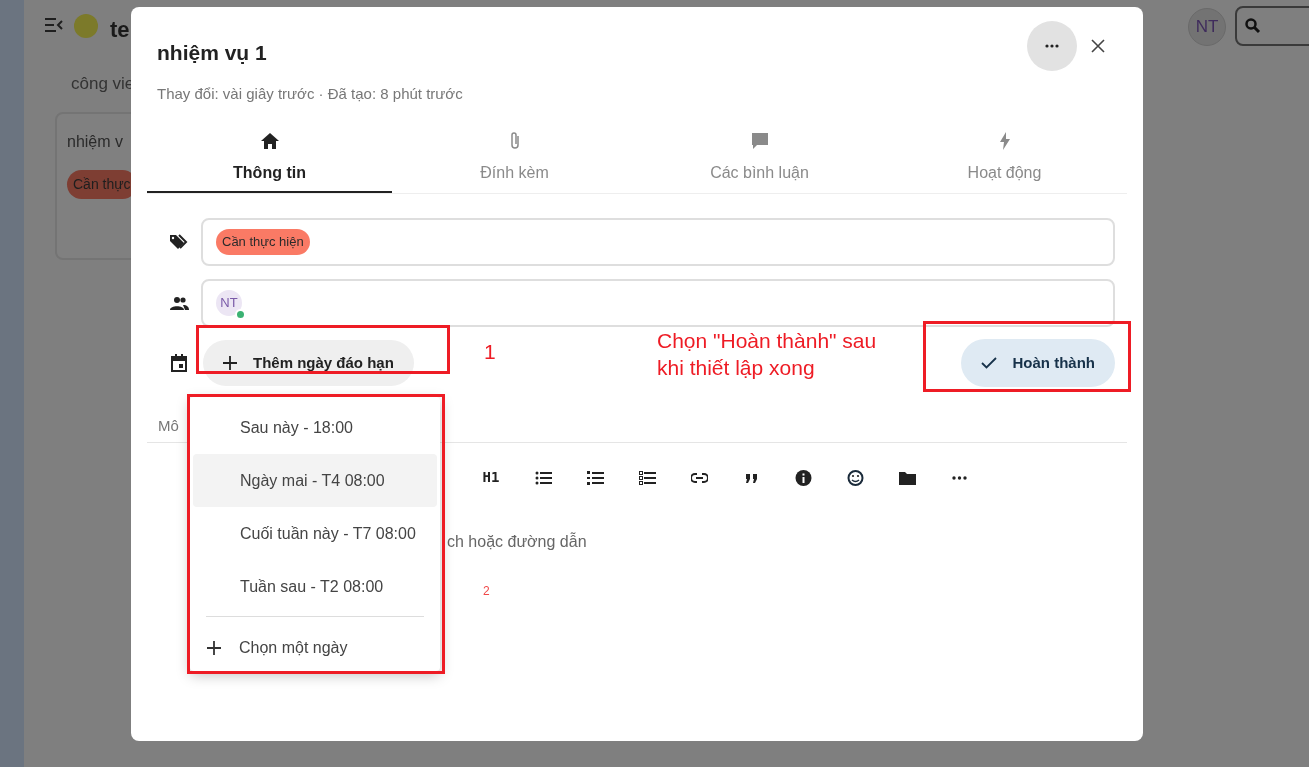 Image resolution: width=1309 pixels, height=767 pixels. Describe the element at coordinates (521, 541) in the screenshot. I see `description-field: ch hoặc đường dẫn` at that location.